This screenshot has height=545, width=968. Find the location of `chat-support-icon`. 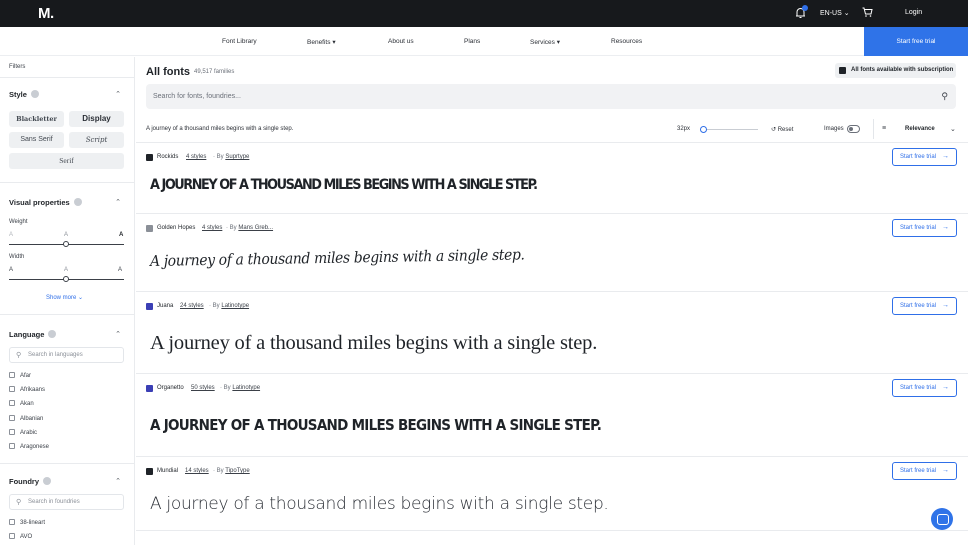

chat-support-icon is located at coordinates (942, 519).